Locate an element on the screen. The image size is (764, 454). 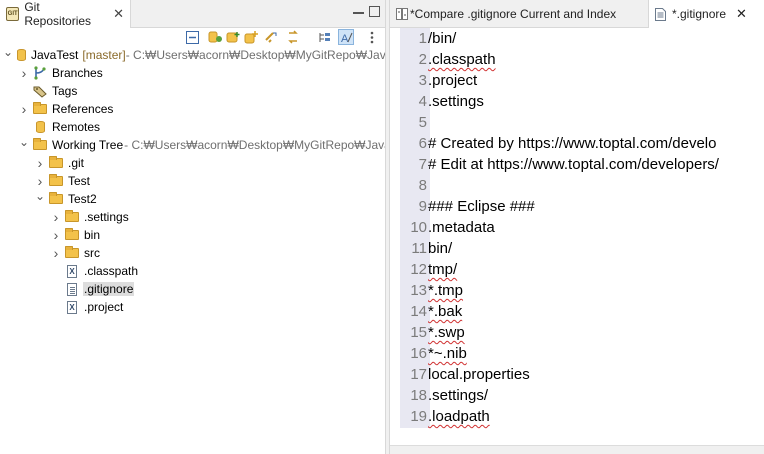
editor-line: 1/bin/ is located at coordinates (577, 38).